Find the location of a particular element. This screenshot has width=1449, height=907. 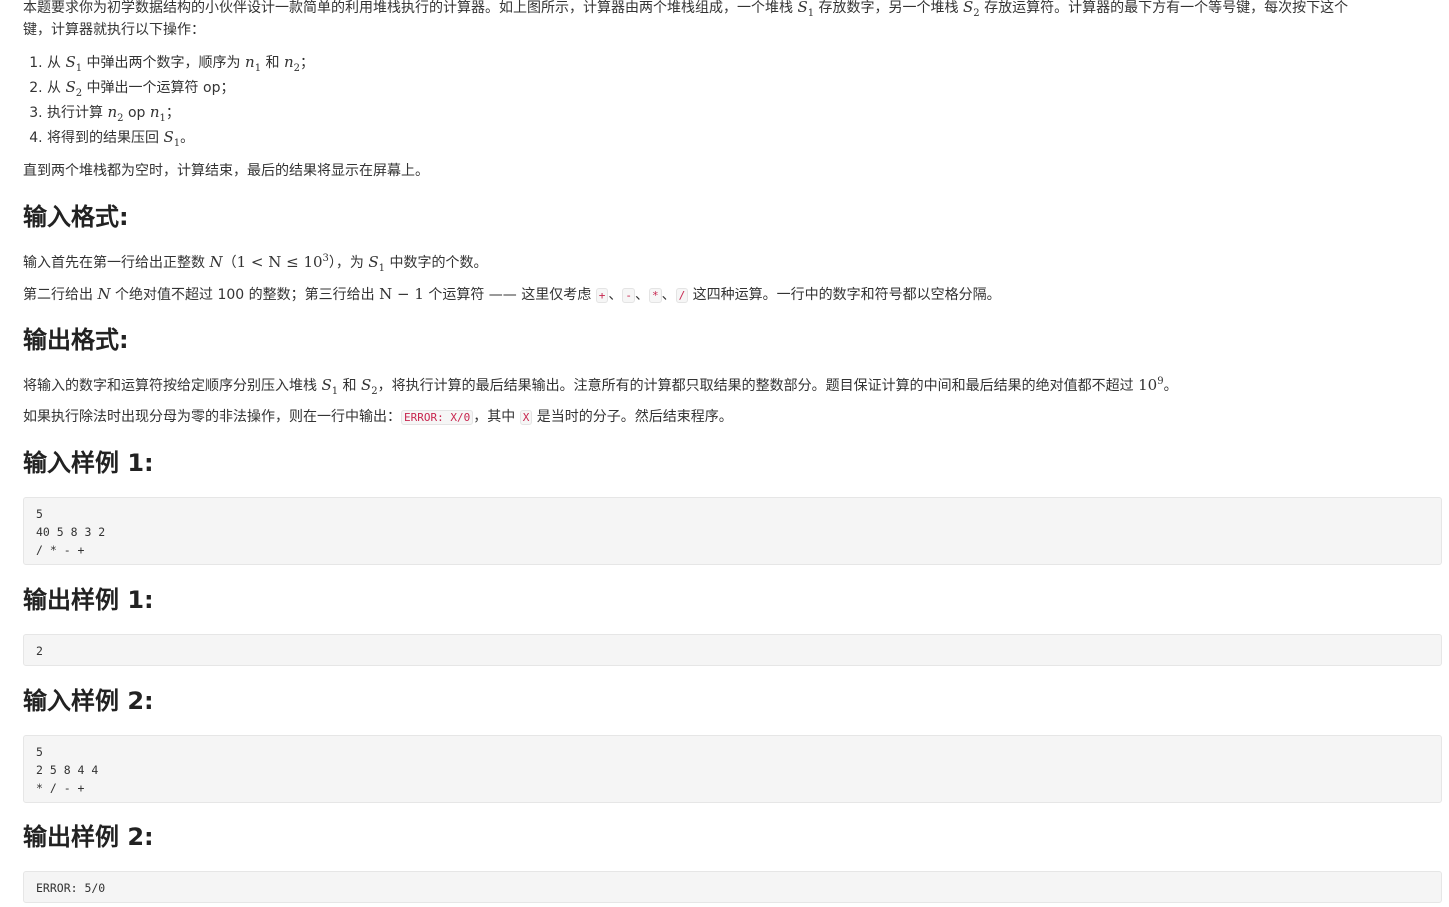

intro-text-2: 存放数字，另一个堆栈 is located at coordinates (889, 8).